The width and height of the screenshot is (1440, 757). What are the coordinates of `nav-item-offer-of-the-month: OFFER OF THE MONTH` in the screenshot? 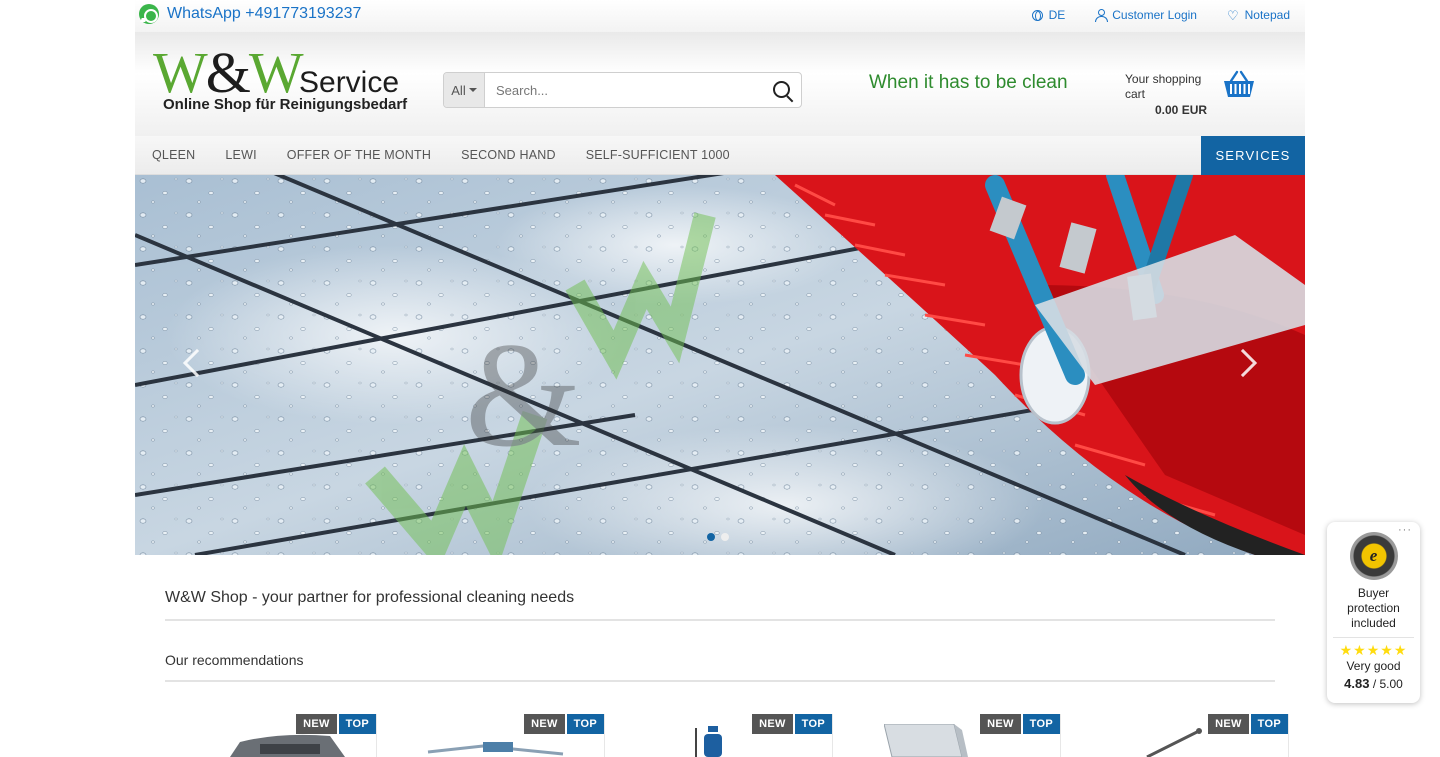 It's located at (359, 155).